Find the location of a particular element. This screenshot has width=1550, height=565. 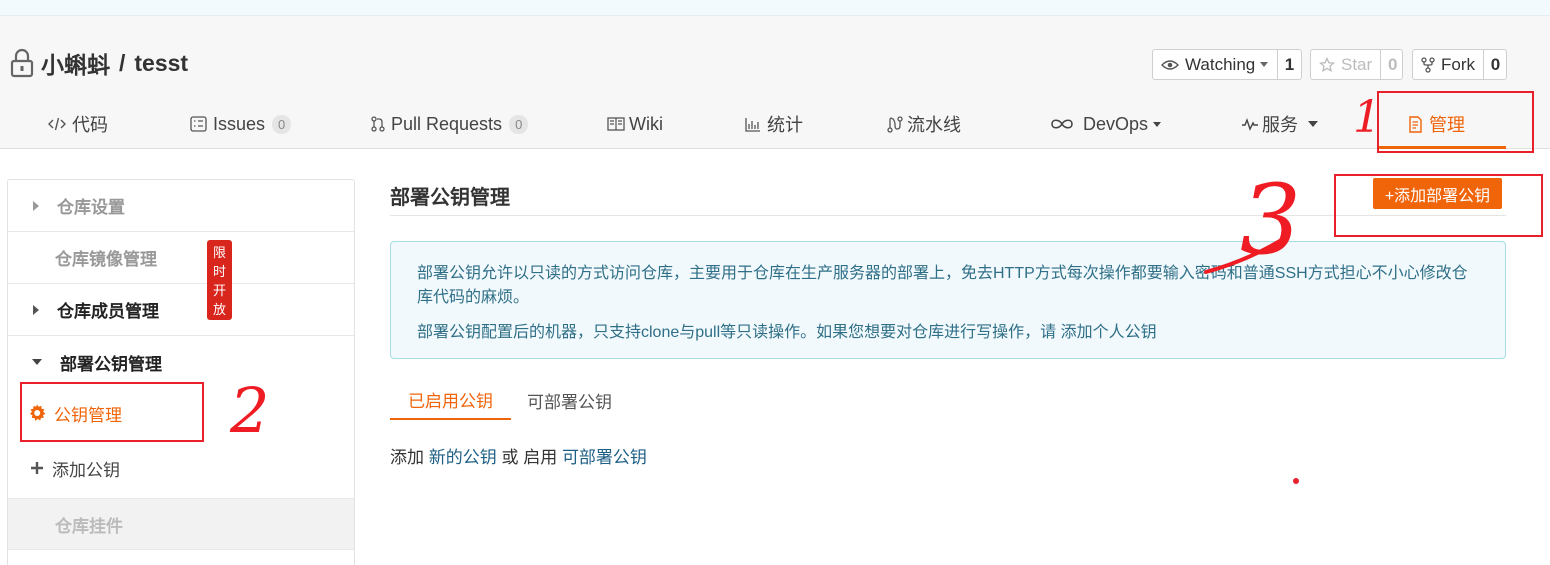

star-group: Star 0 is located at coordinates (1356, 64).